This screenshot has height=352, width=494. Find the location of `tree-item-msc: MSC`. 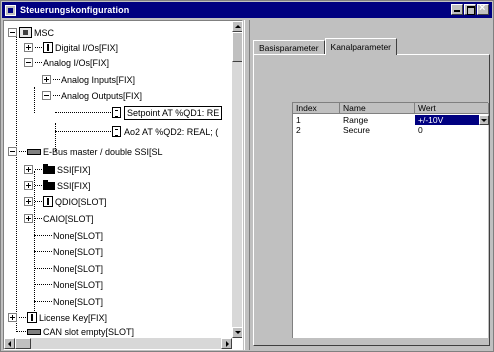

tree-item-msc: MSC is located at coordinates (31, 32).